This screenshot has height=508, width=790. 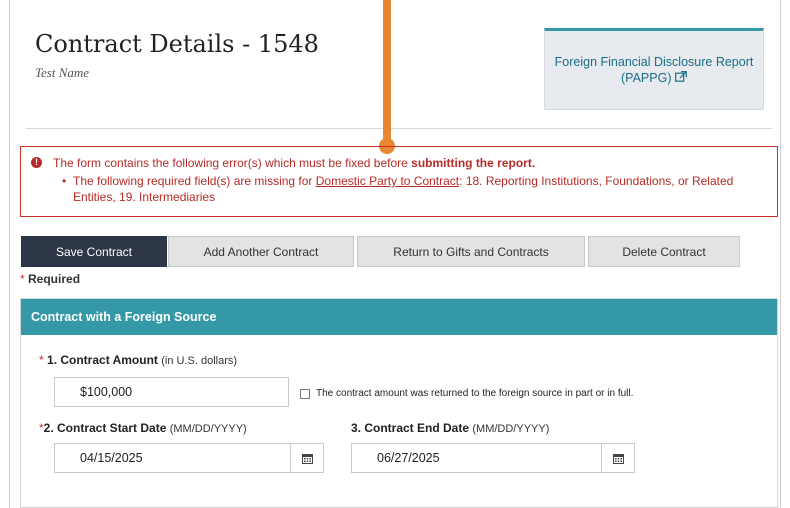 I want to click on external-link-icon, so click(x=681, y=76).